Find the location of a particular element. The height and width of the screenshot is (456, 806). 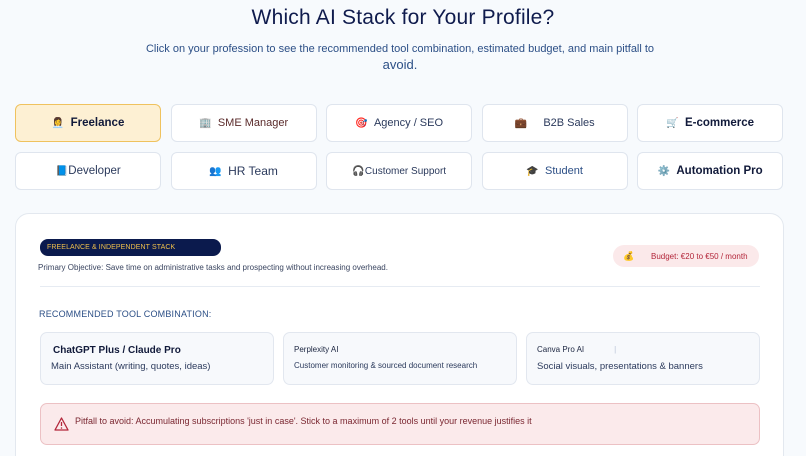

tool-description: Social visuals, presentations & banners is located at coordinates (620, 366).